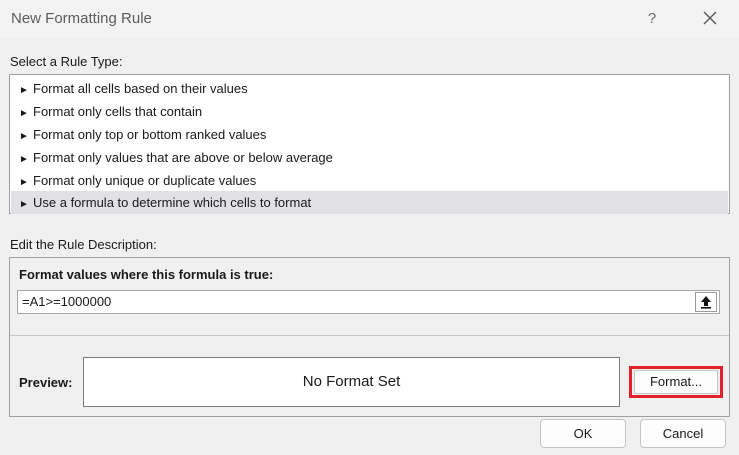  I want to click on rule-type-item-label: Format only unique or duplicate values, so click(145, 180).